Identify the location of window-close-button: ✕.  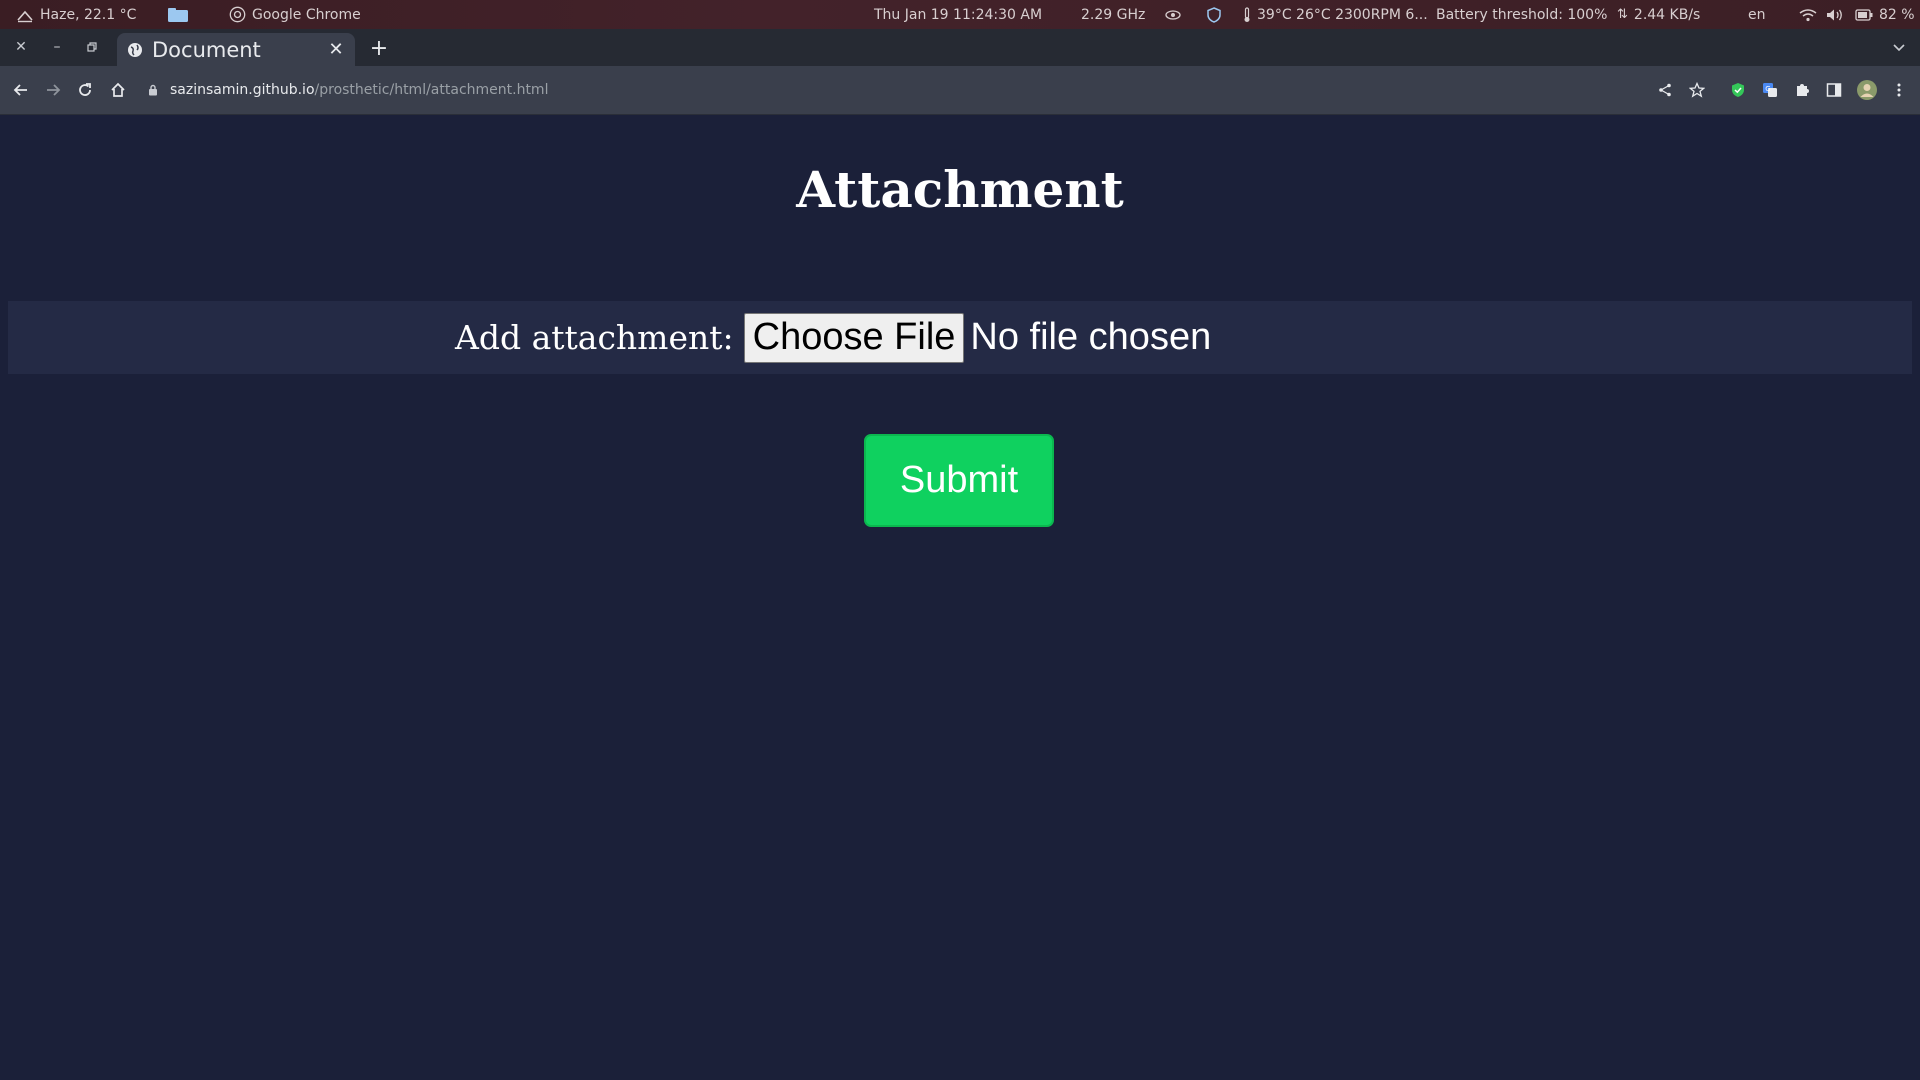
(21, 47).